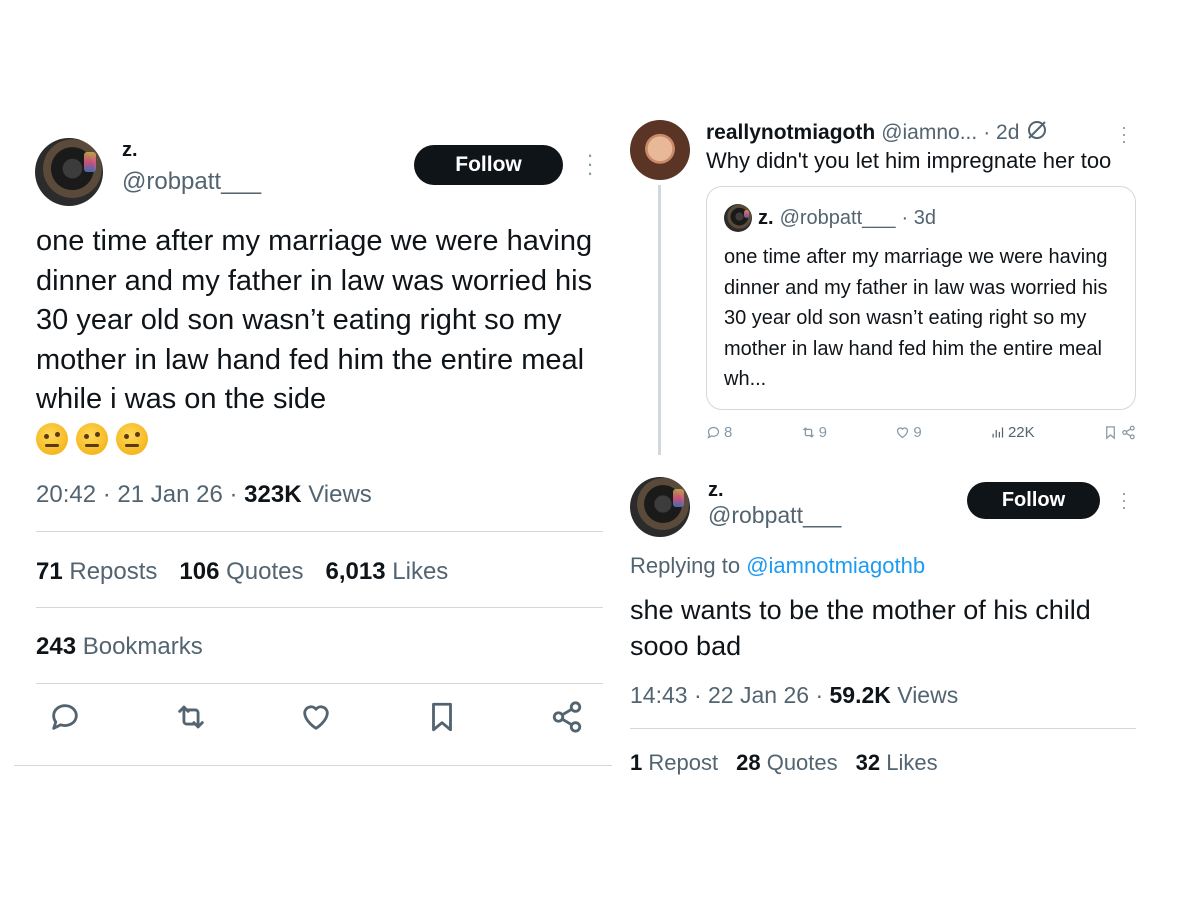  What do you see at coordinates (928, 695) in the screenshot?
I see `reply-views-label: Views` at bounding box center [928, 695].